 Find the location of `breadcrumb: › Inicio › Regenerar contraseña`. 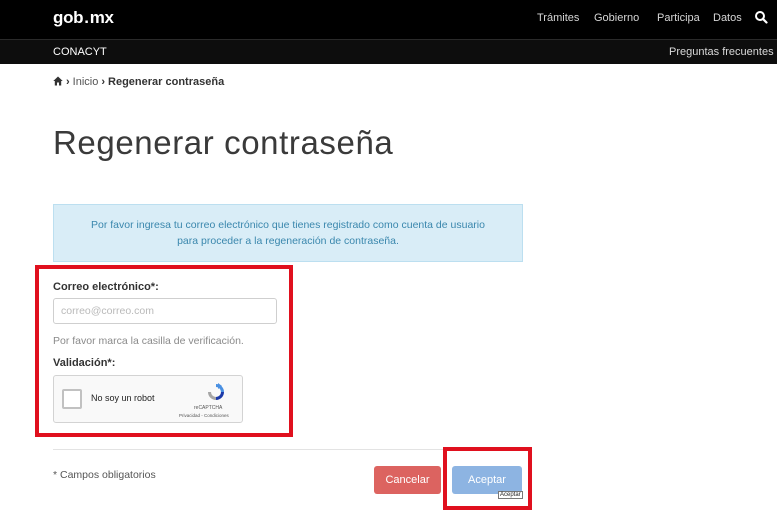

breadcrumb: › Inicio › Regenerar contraseña is located at coordinates (138, 82).